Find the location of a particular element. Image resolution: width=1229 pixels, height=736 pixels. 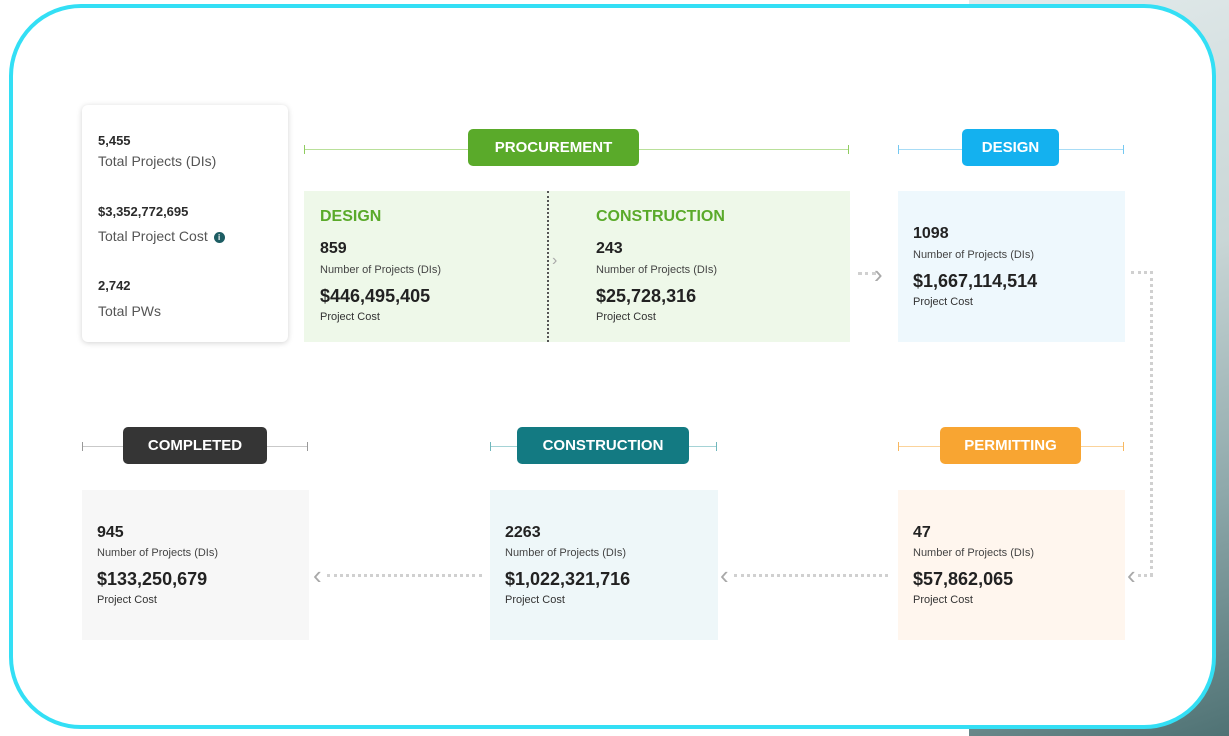

design-badge: DESIGN is located at coordinates (1010, 147).